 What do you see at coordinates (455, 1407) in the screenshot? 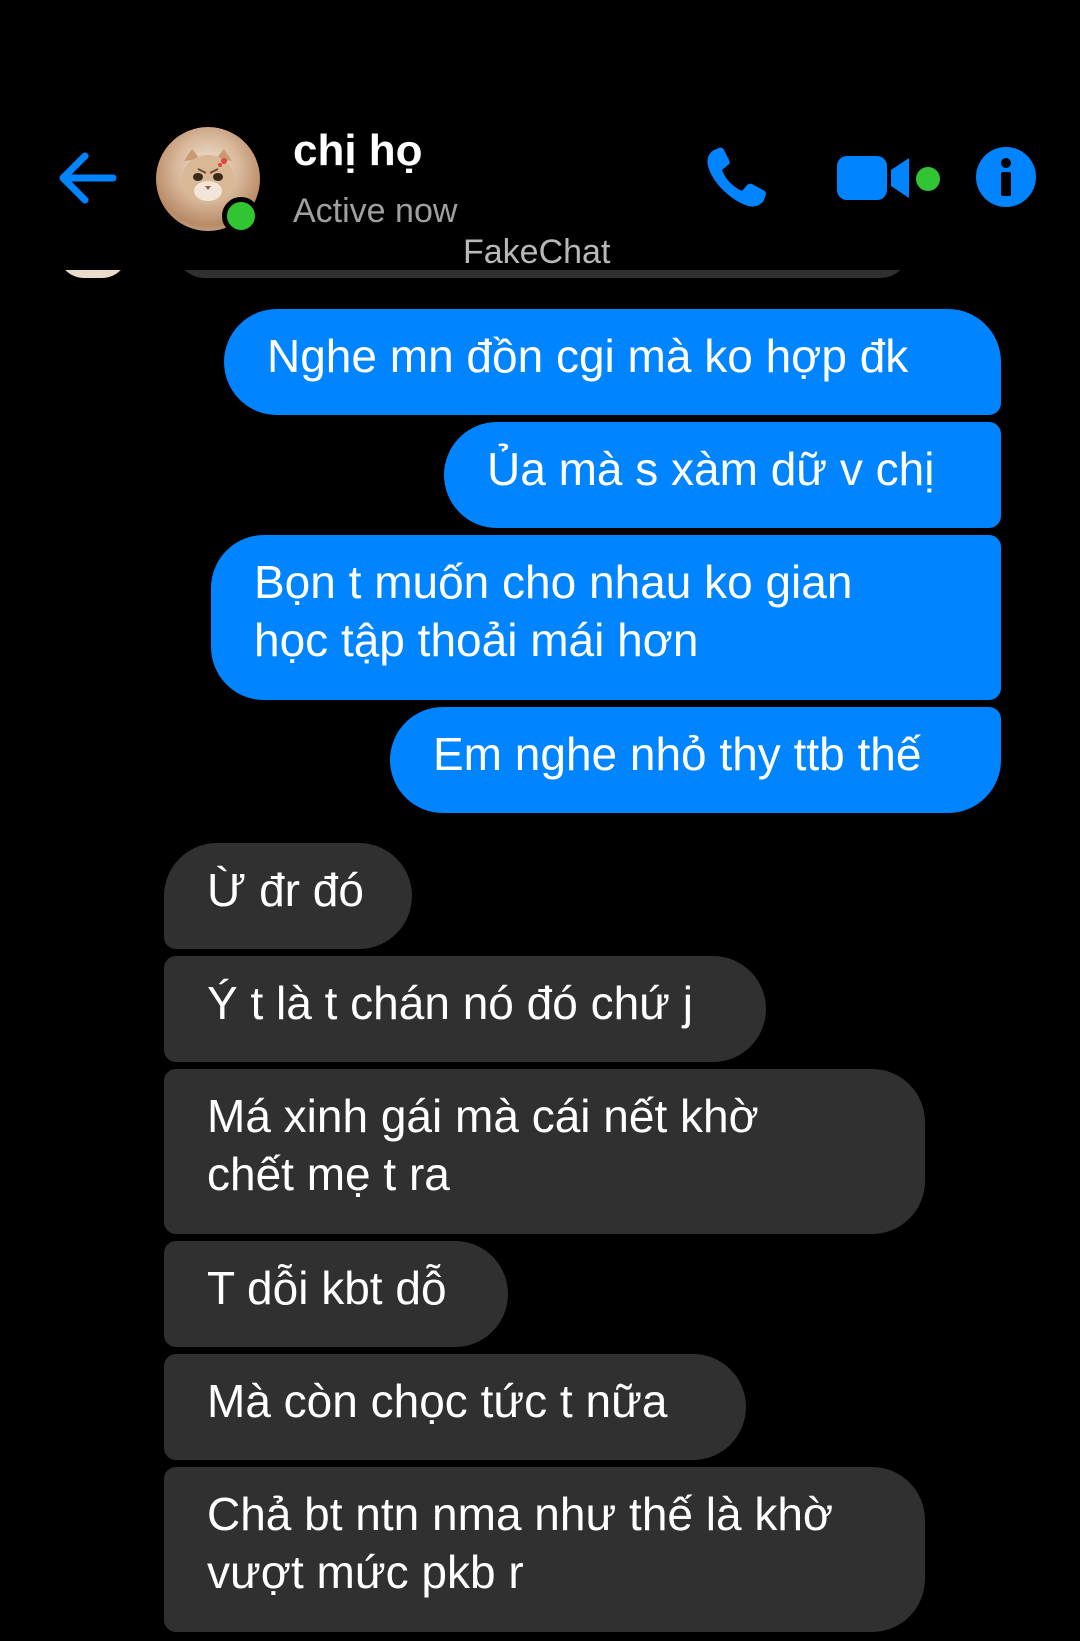
I see `message-bubble-received: Mà còn chọc tức t nữa` at bounding box center [455, 1407].